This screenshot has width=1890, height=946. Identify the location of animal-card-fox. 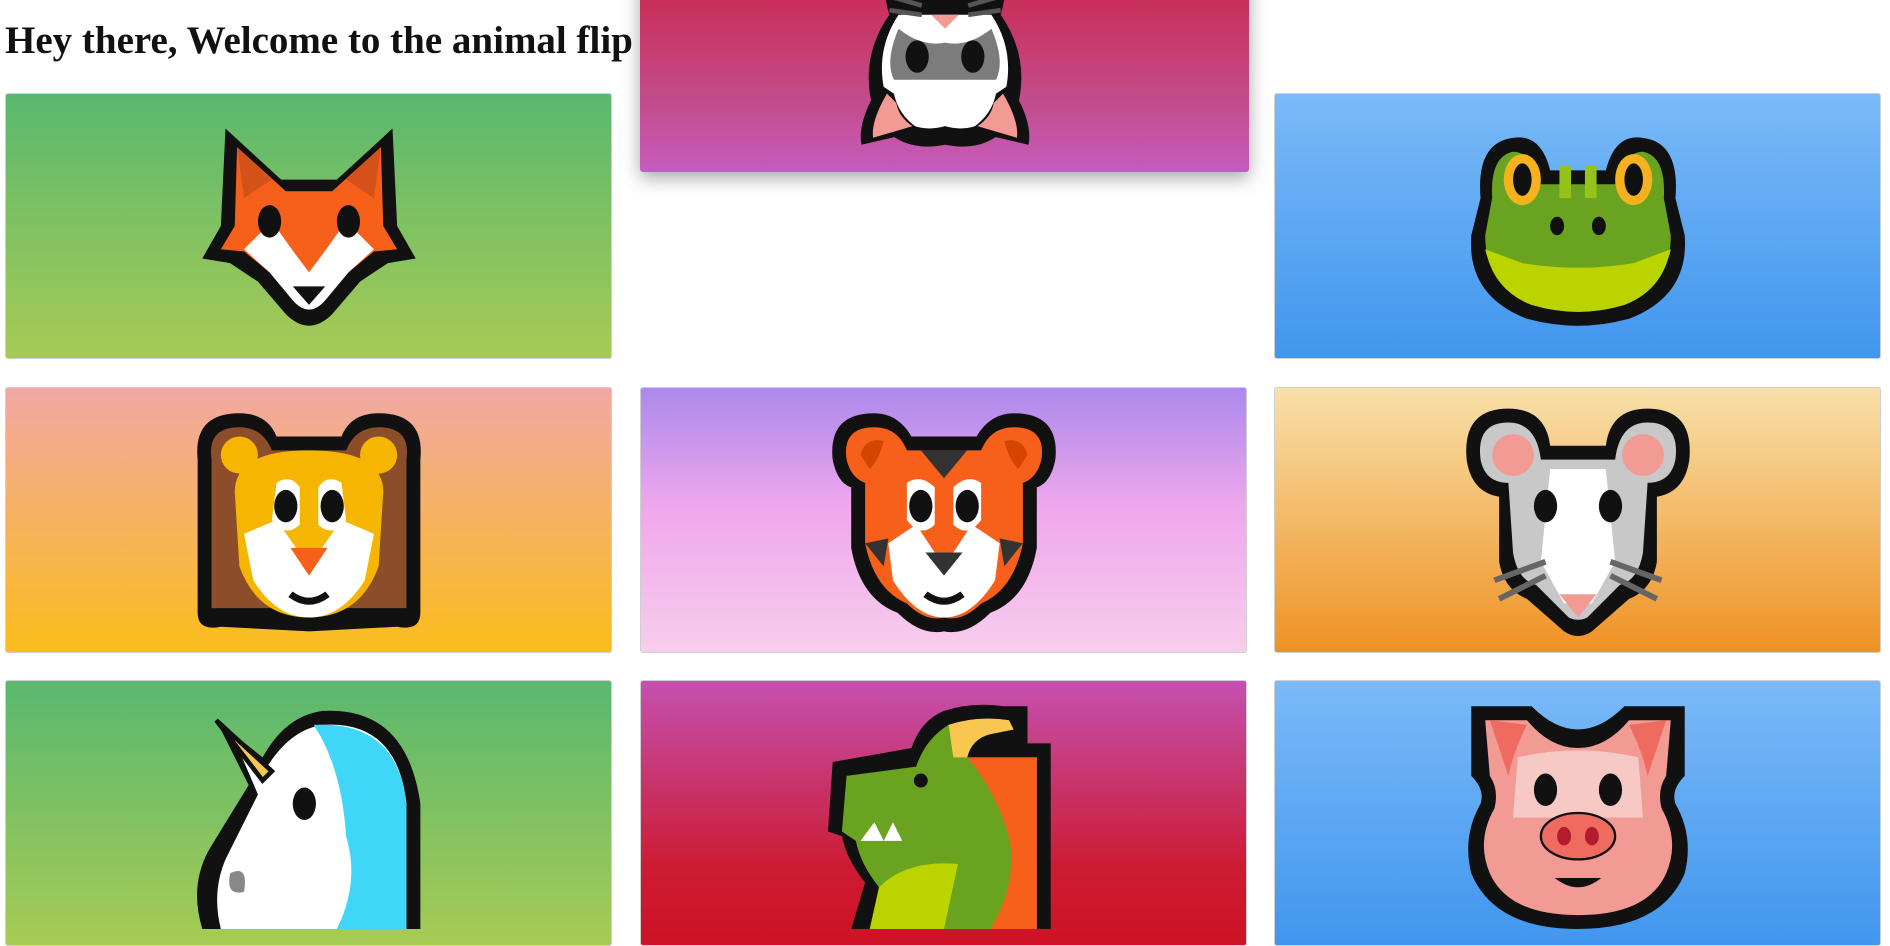
(308, 226).